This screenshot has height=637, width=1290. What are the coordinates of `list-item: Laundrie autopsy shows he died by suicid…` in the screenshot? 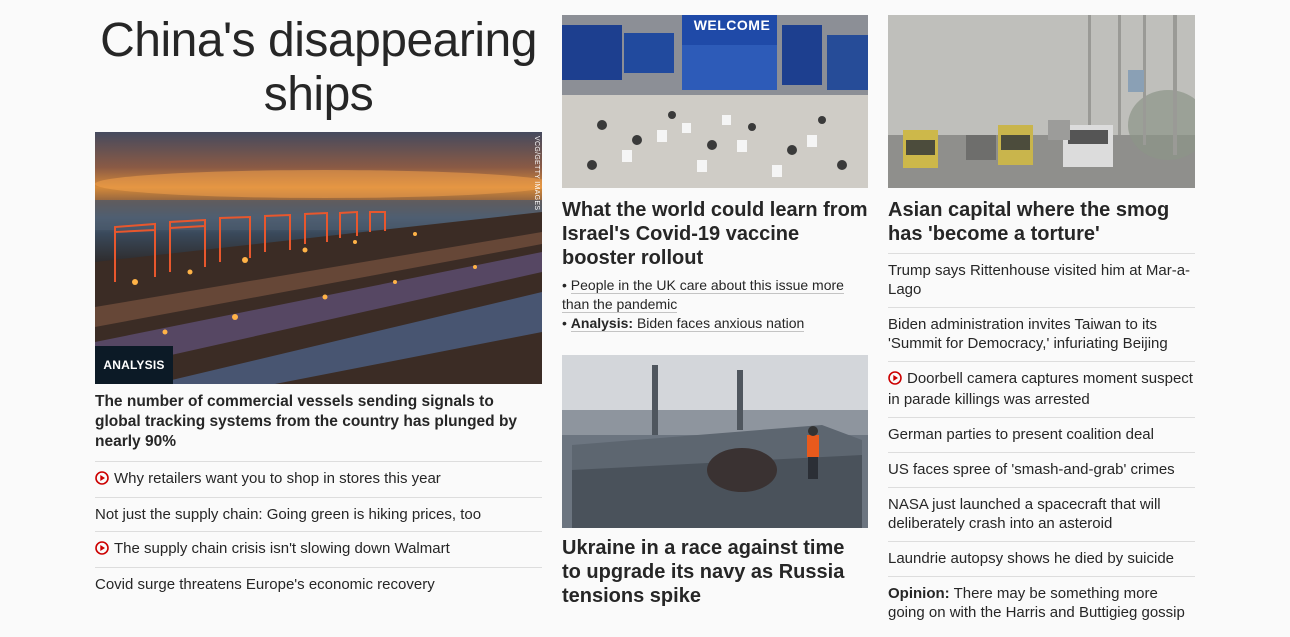 It's located at (1041, 558).